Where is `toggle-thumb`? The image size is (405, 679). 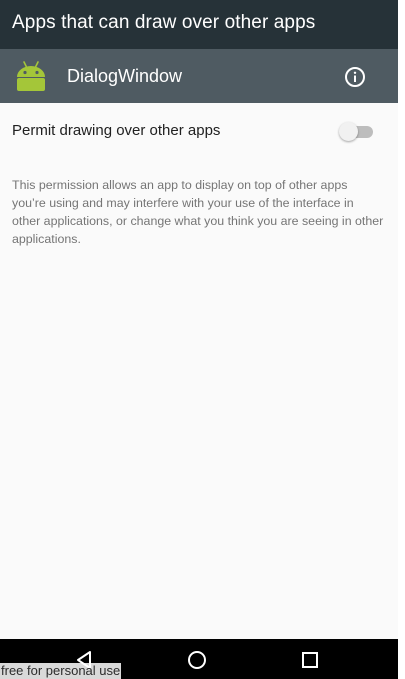 toggle-thumb is located at coordinates (348, 131).